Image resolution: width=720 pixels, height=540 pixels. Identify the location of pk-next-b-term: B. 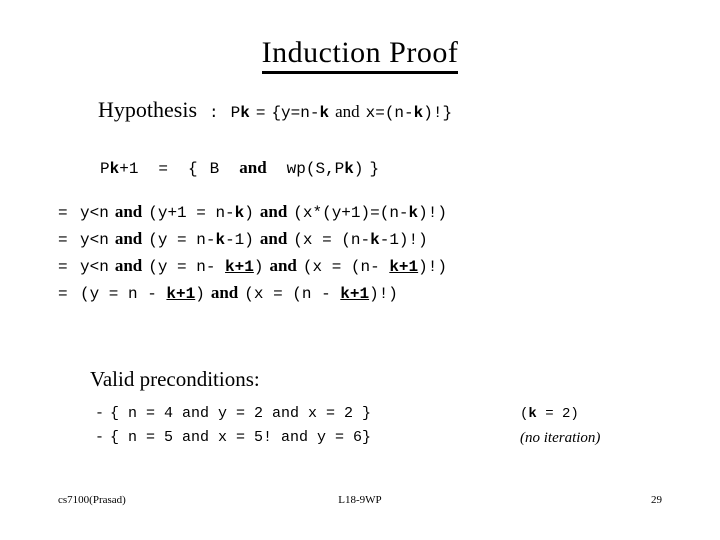
(214, 169).